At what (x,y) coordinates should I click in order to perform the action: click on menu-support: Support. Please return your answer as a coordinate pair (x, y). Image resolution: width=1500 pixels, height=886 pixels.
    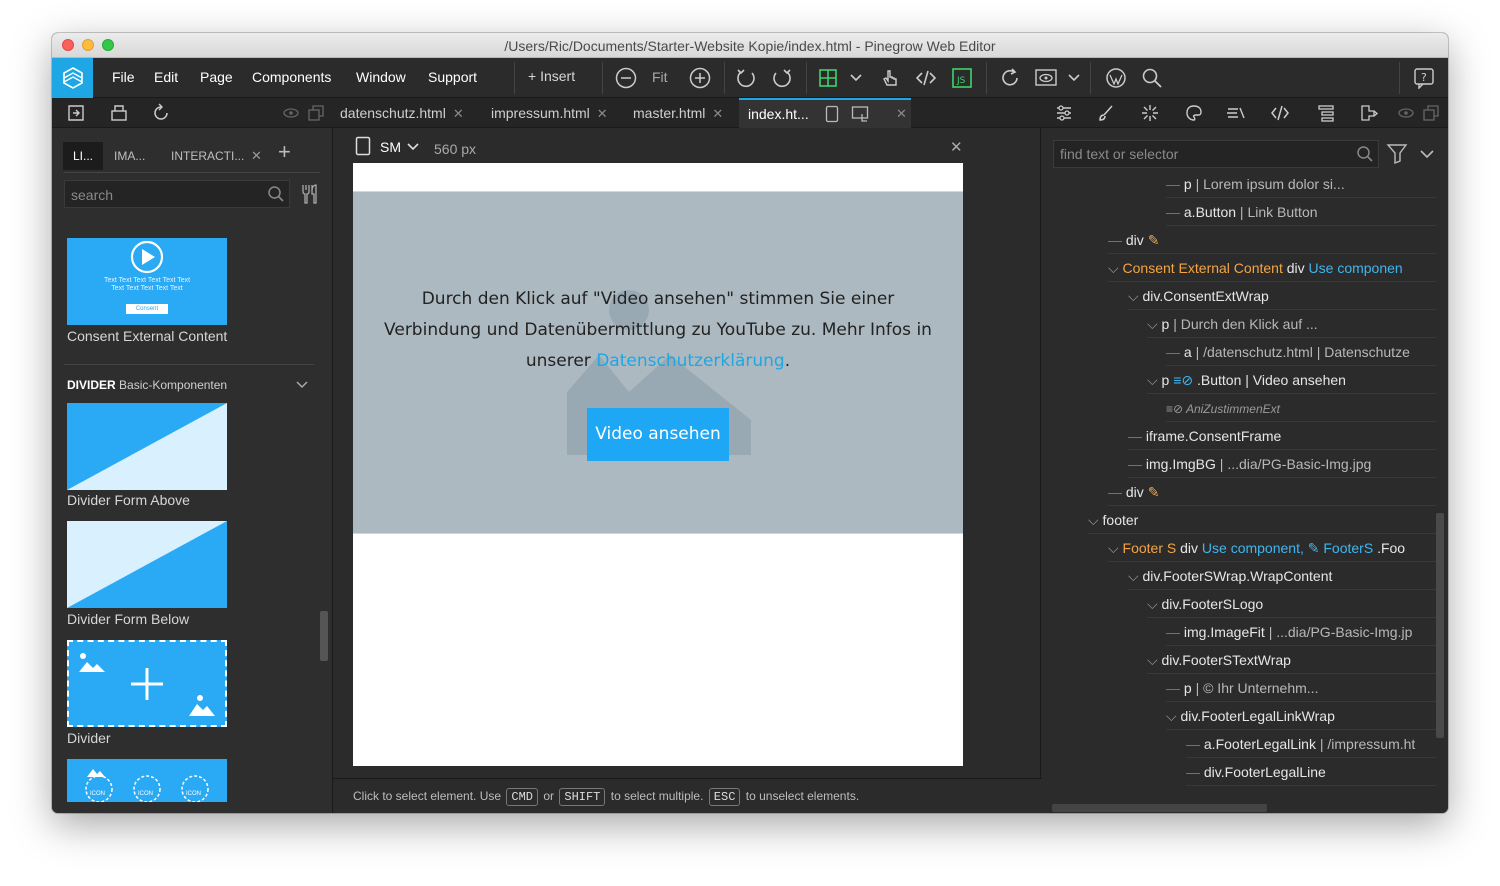
    Looking at the image, I should click on (452, 77).